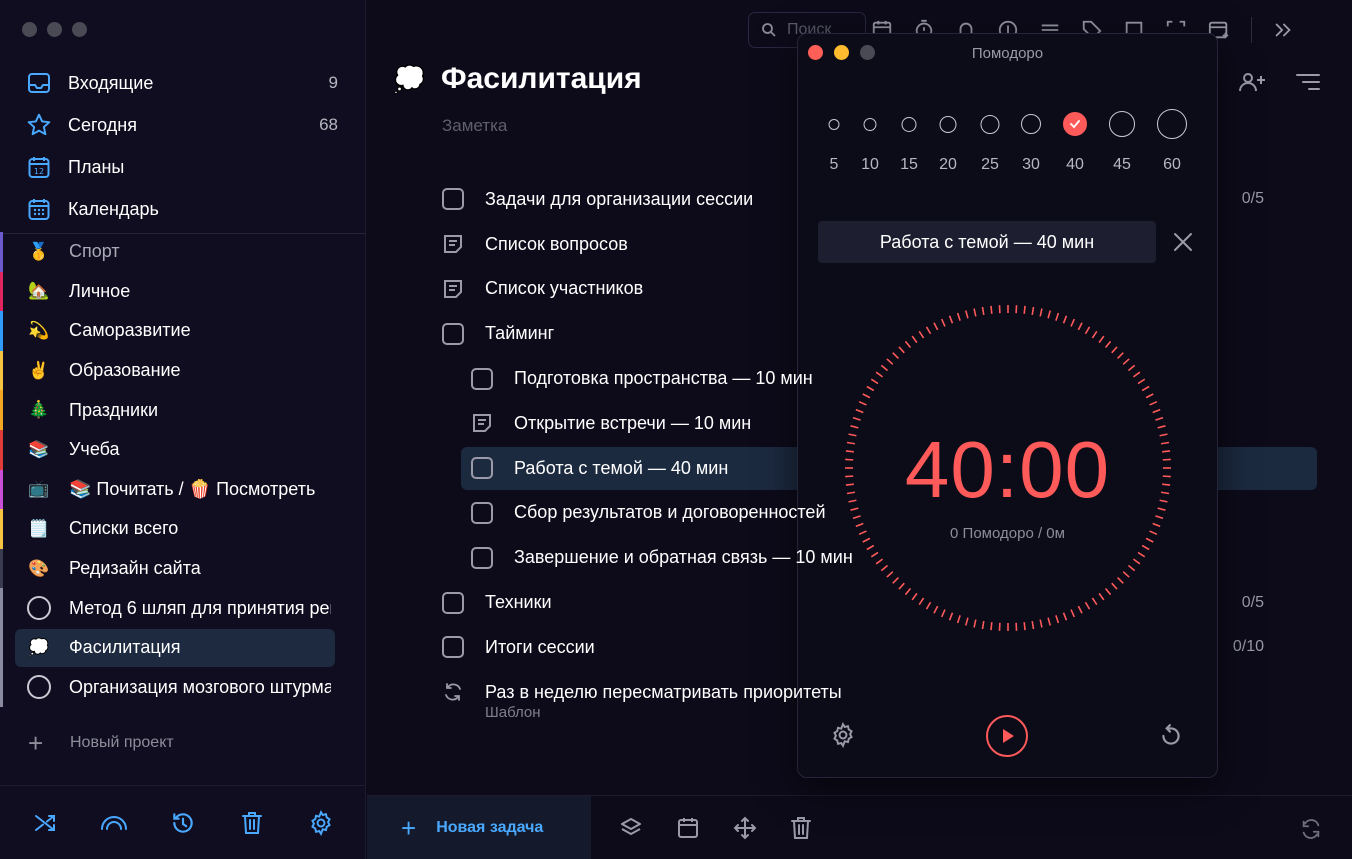 The image size is (1352, 859). Describe the element at coordinates (183, 647) in the screenshot. I see `sidebar-project-item: 💭 Фасилитация` at that location.